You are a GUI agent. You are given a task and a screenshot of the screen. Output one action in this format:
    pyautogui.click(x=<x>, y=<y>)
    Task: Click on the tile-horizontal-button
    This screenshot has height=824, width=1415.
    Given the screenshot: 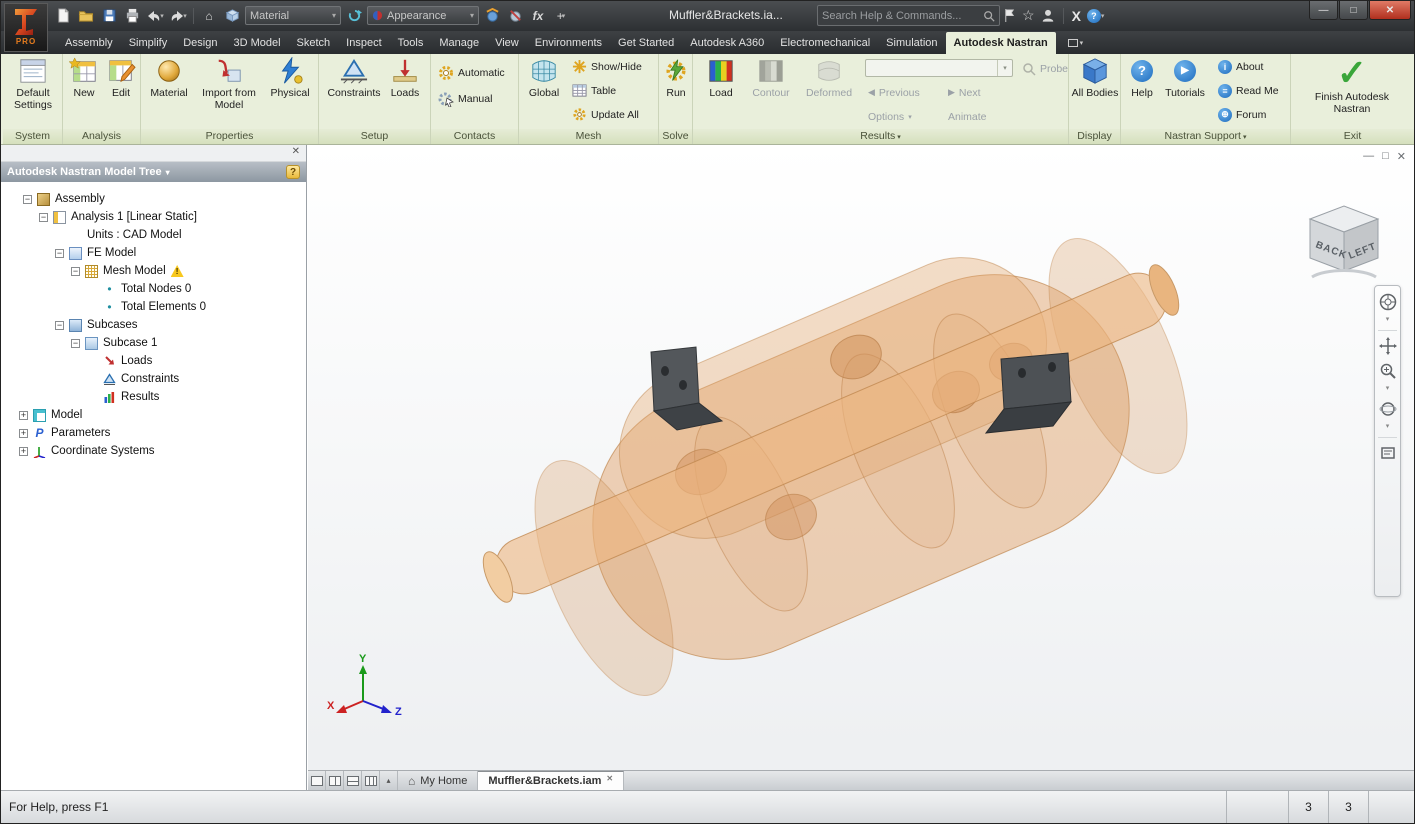 What is the action you would take?
    pyautogui.click(x=353, y=780)
    